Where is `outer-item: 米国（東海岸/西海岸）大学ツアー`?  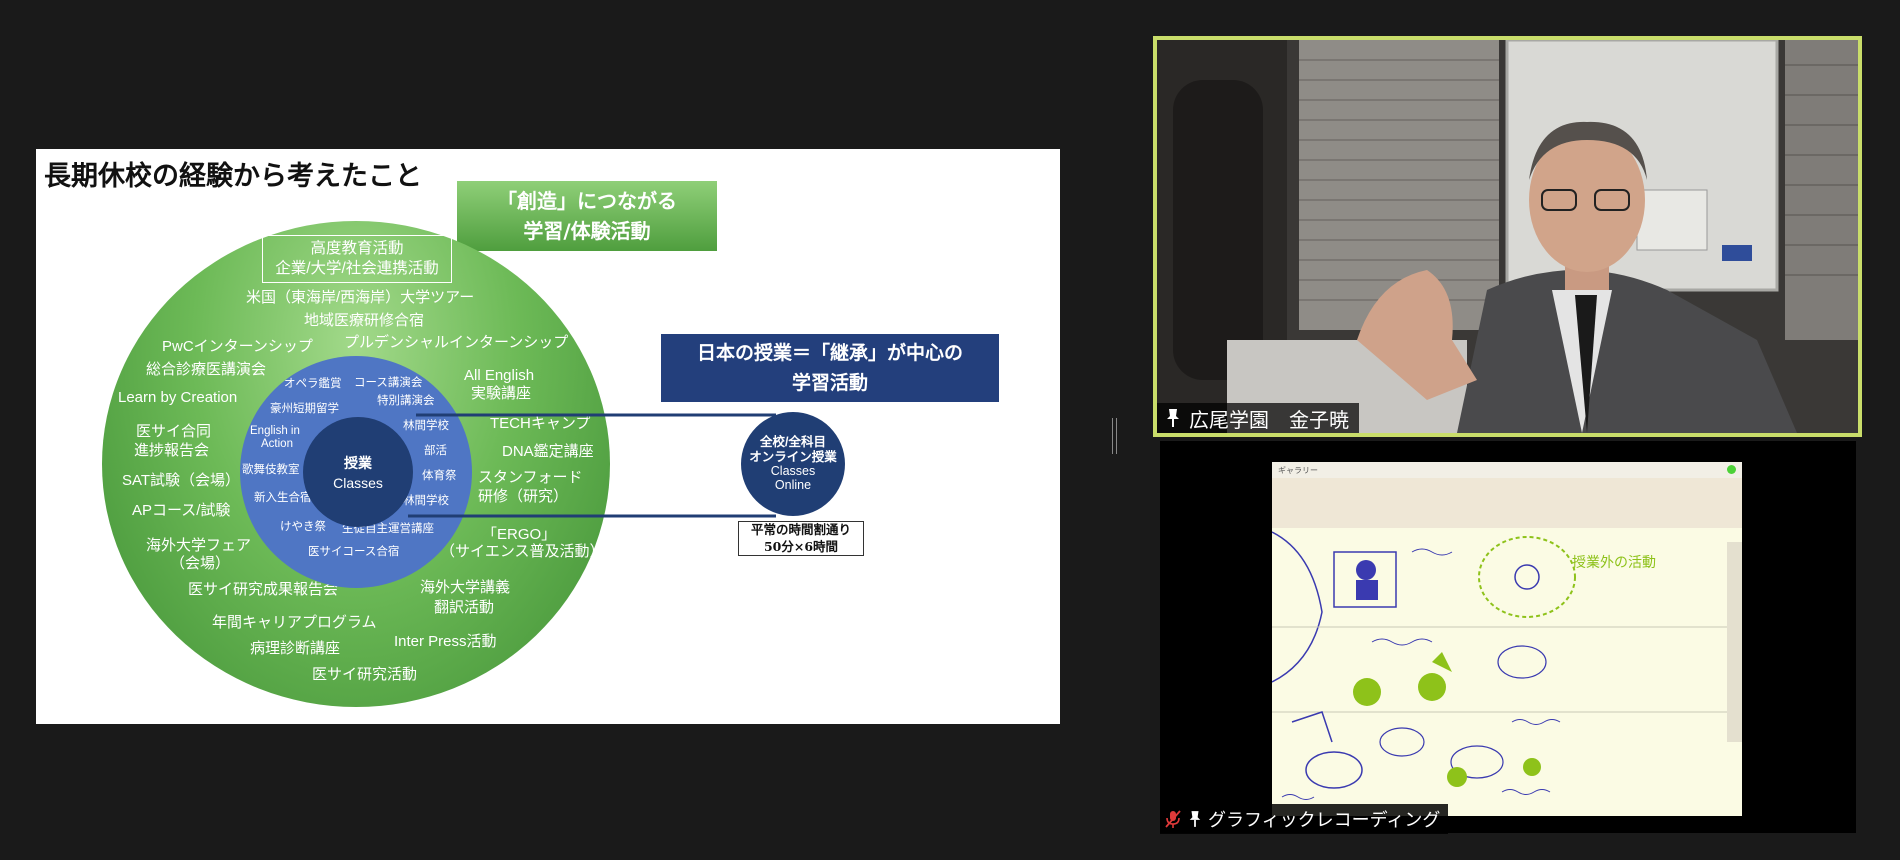
outer-item: 米国（東海岸/西海岸）大学ツアー is located at coordinates (360, 297).